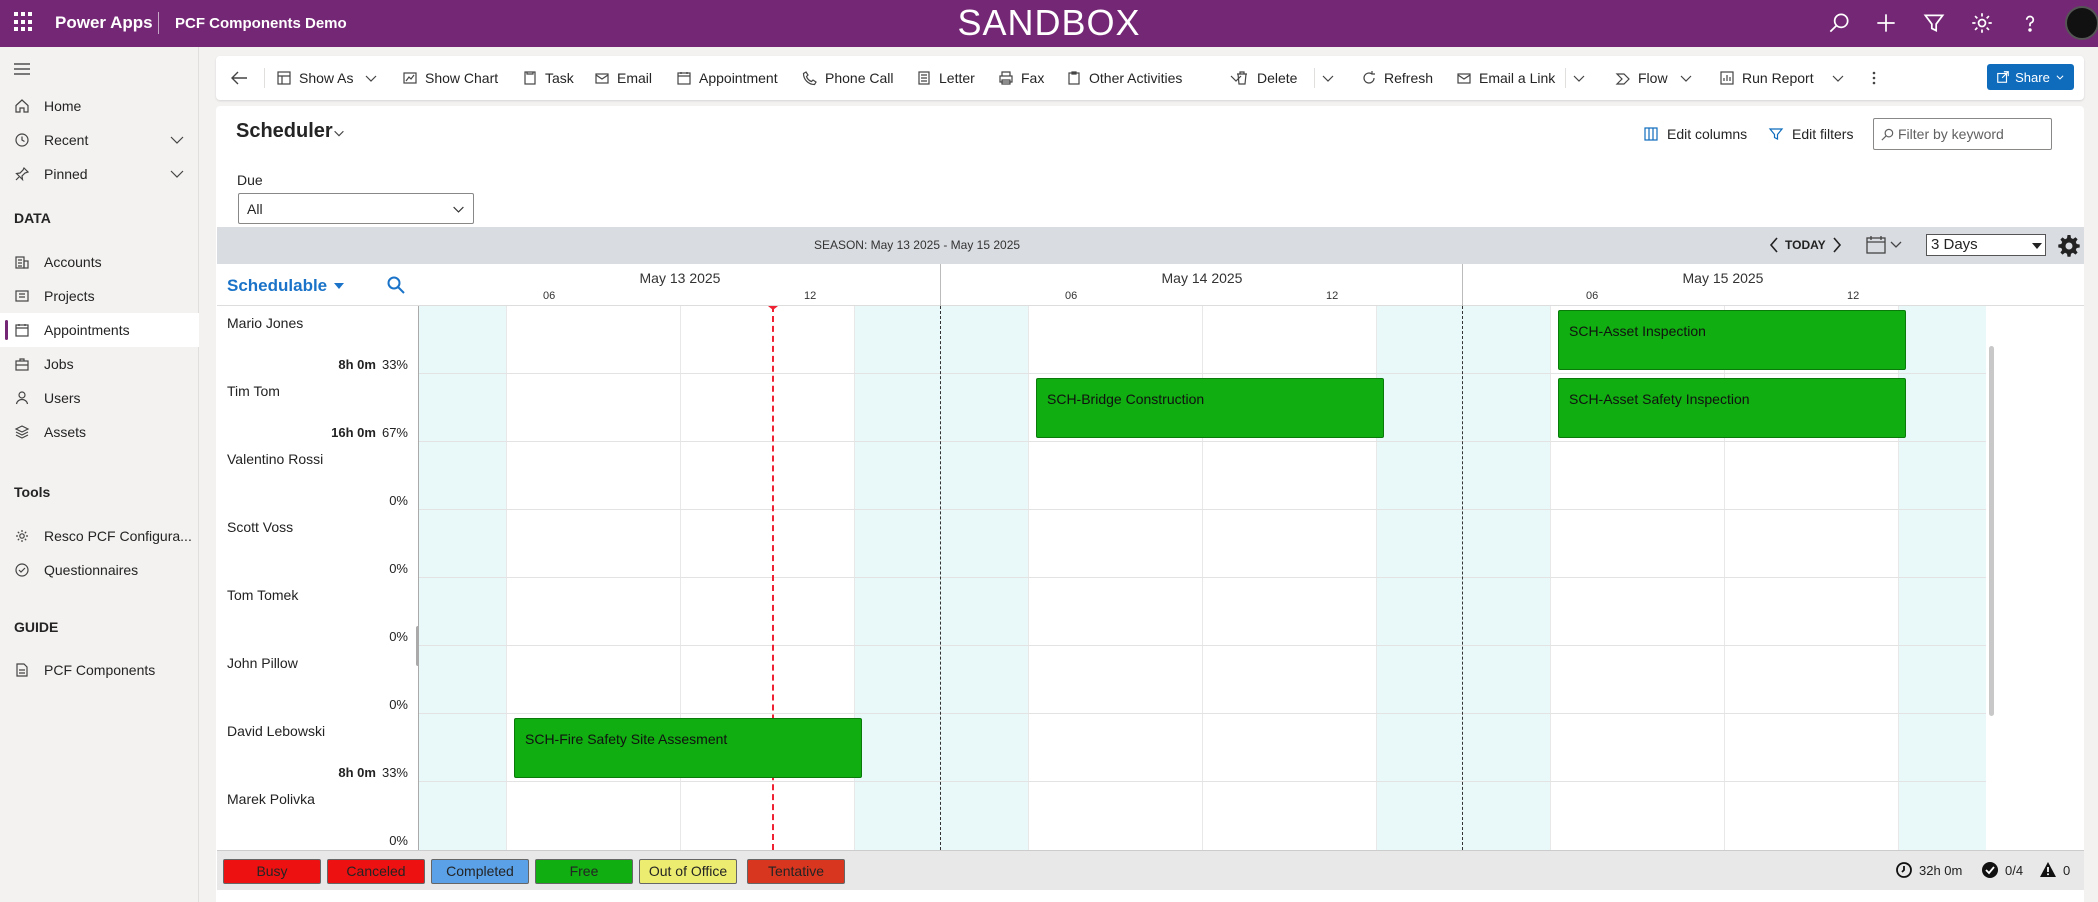 This screenshot has width=2098, height=902. Describe the element at coordinates (1210, 408) in the screenshot. I see `appointment-event: SCH-Bridge Construction` at that location.